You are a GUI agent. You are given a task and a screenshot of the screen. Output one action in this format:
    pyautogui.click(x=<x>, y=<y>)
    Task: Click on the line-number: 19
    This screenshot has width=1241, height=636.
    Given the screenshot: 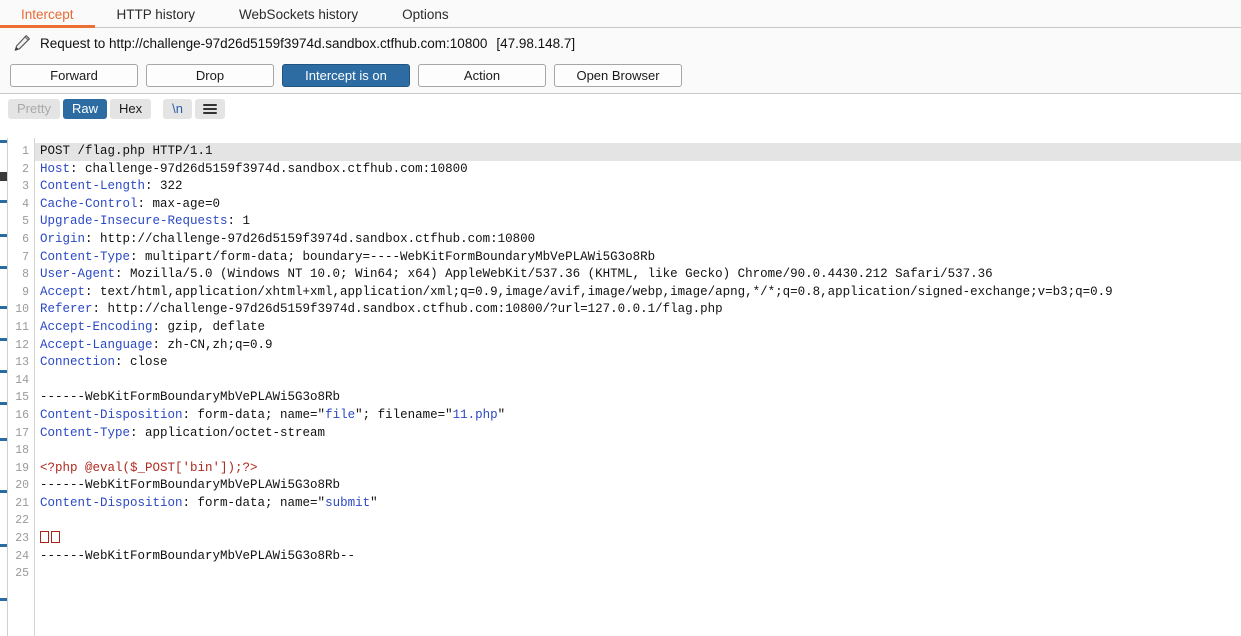 What is the action you would take?
    pyautogui.click(x=22, y=468)
    